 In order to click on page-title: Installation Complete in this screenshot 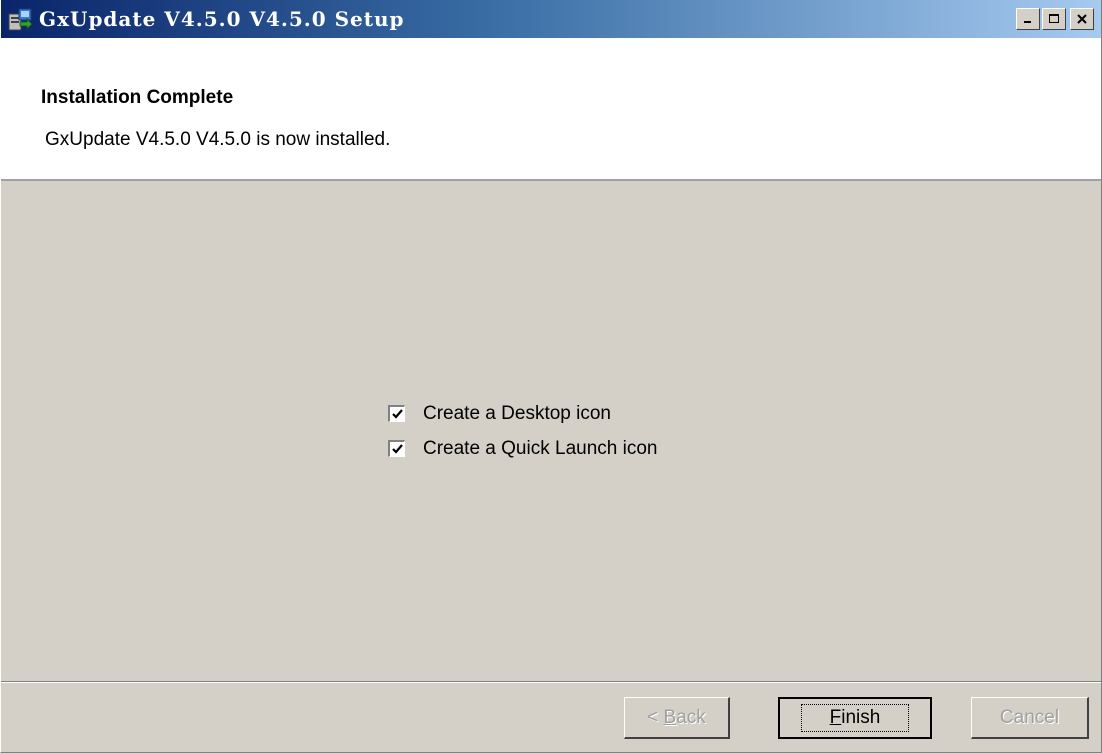, I will do `click(137, 97)`.